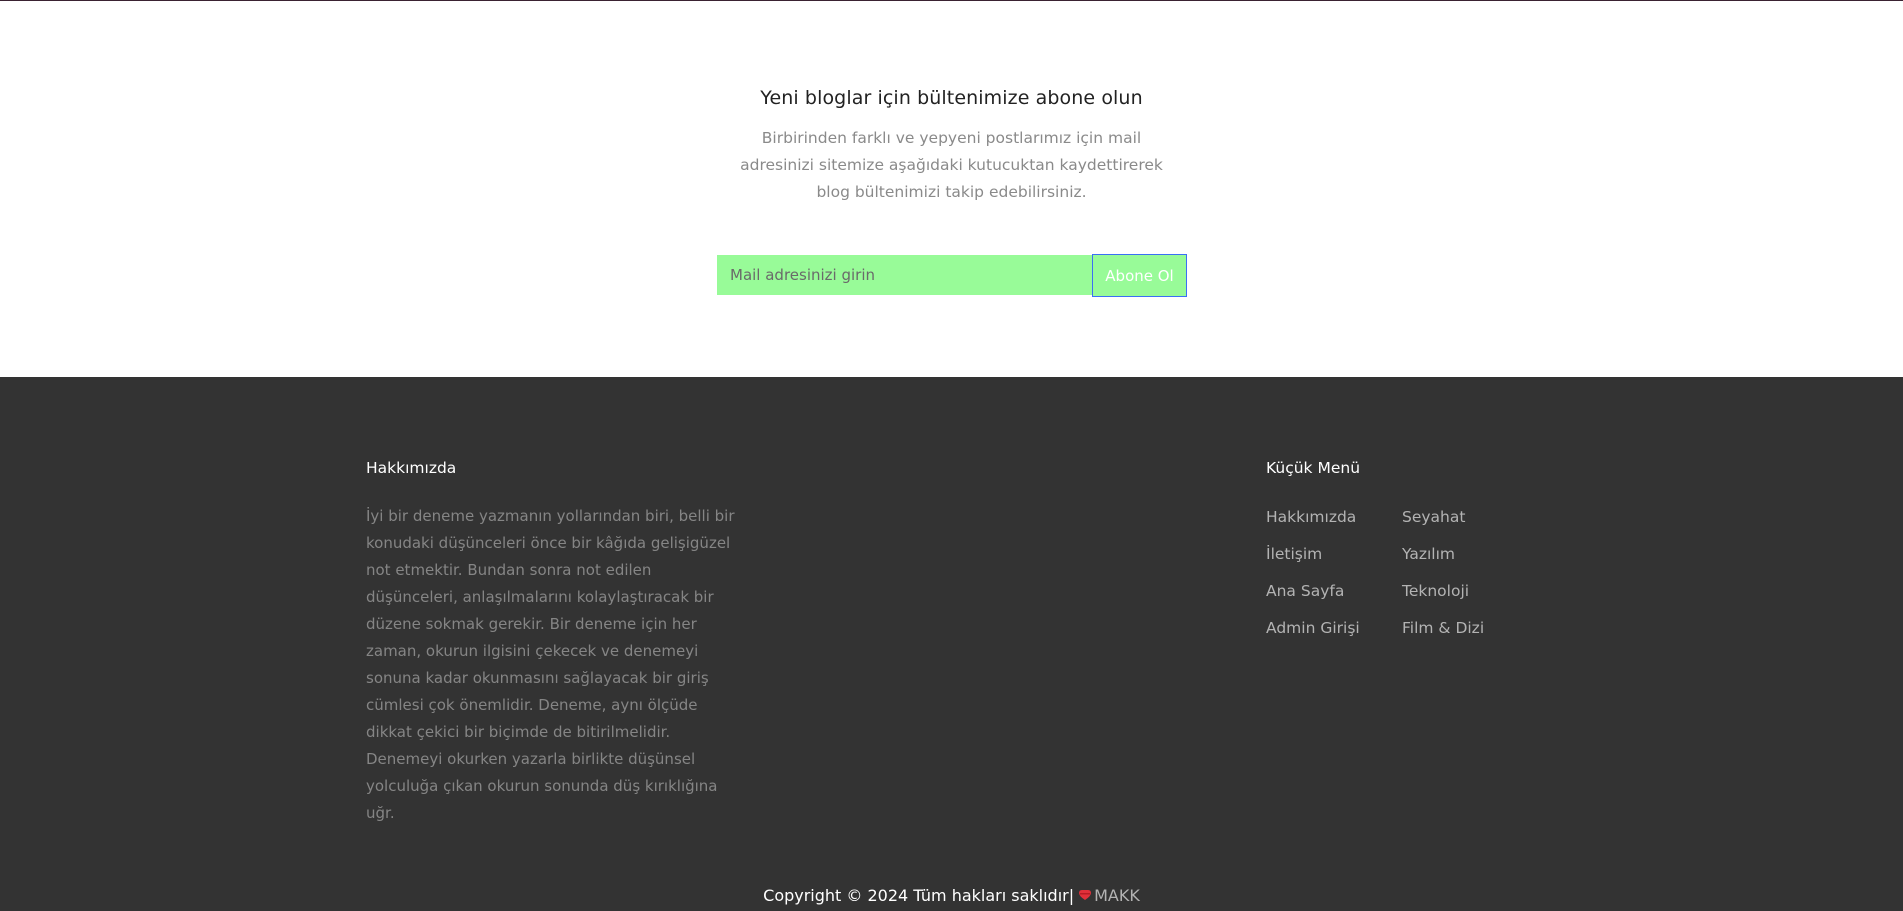  I want to click on newsletter-form: Abone Ol, so click(952, 275).